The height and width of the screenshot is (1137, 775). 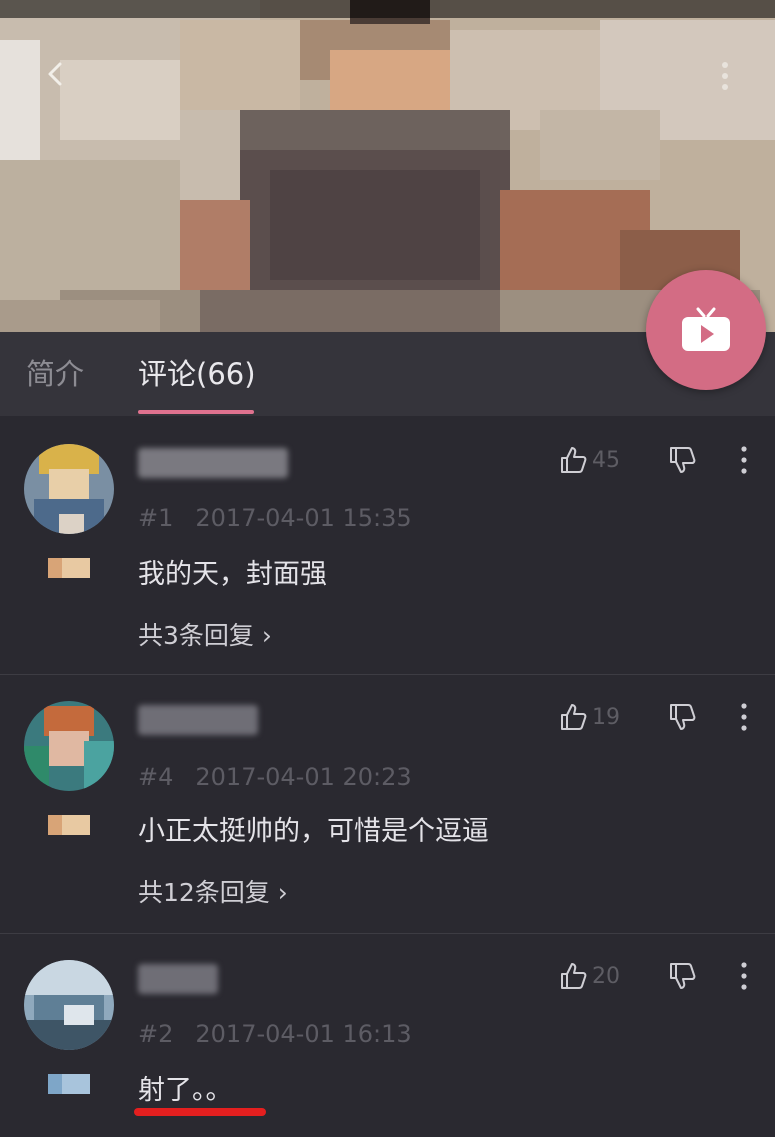 I want to click on more-options-button, so click(x=725, y=76).